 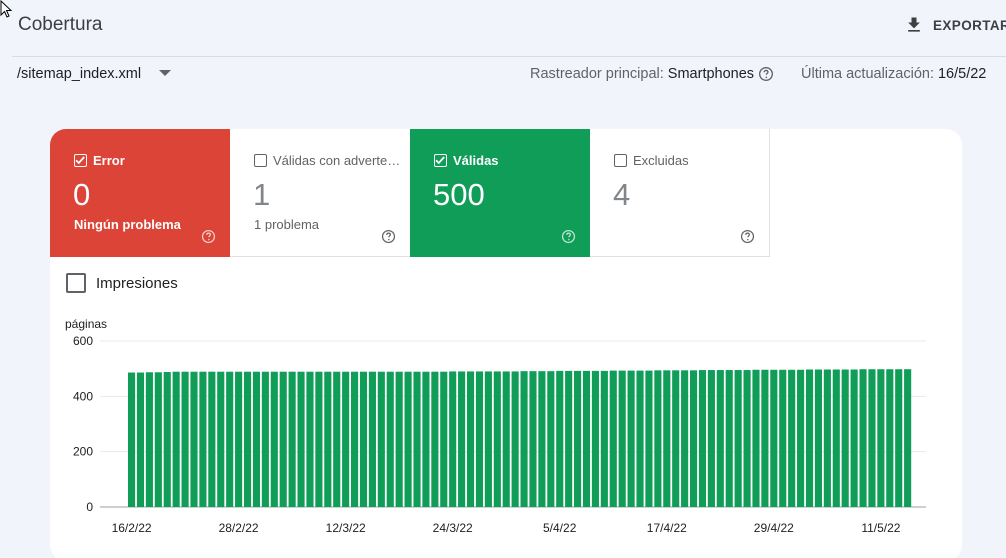 I want to click on tile-valid: Válidas 500, so click(x=500, y=193).